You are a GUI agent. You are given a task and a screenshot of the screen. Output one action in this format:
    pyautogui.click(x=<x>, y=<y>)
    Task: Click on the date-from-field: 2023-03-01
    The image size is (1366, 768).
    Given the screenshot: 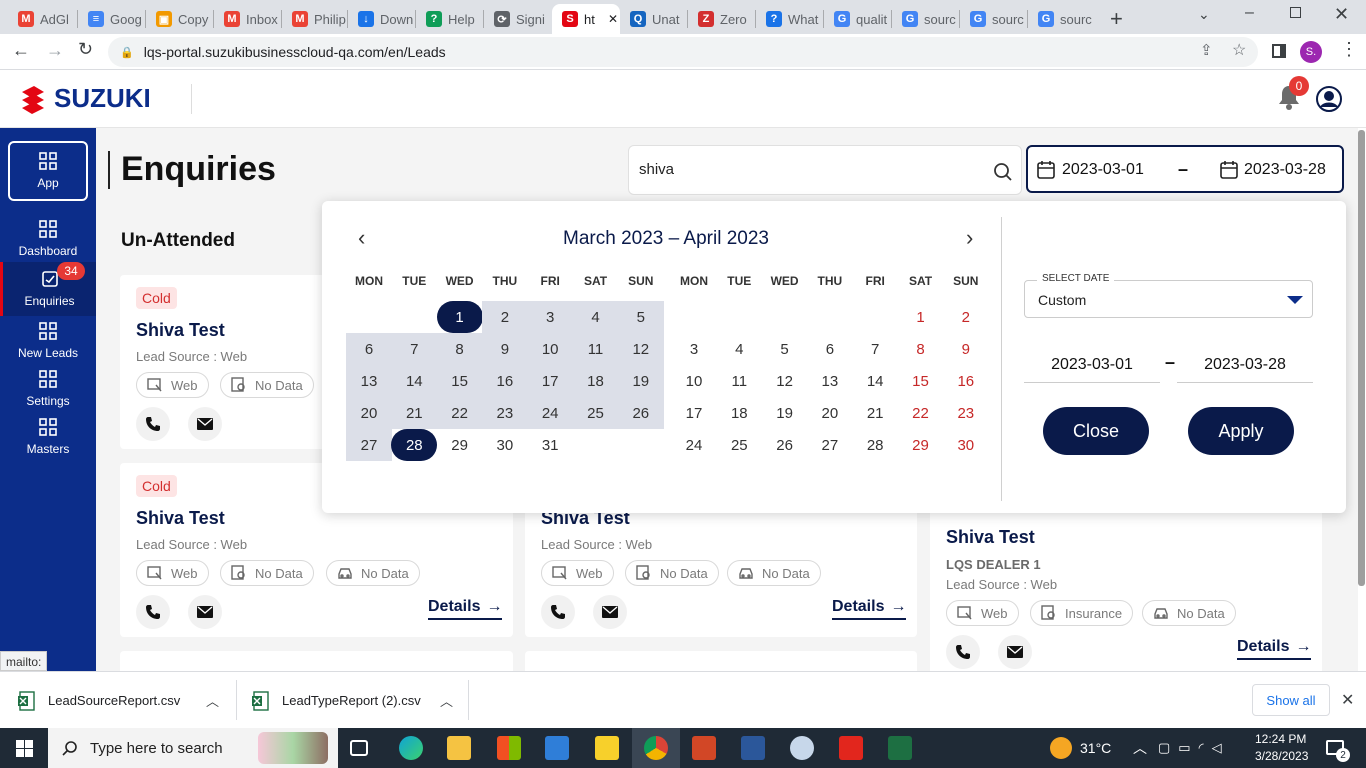 What is the action you would take?
    pyautogui.click(x=1103, y=170)
    